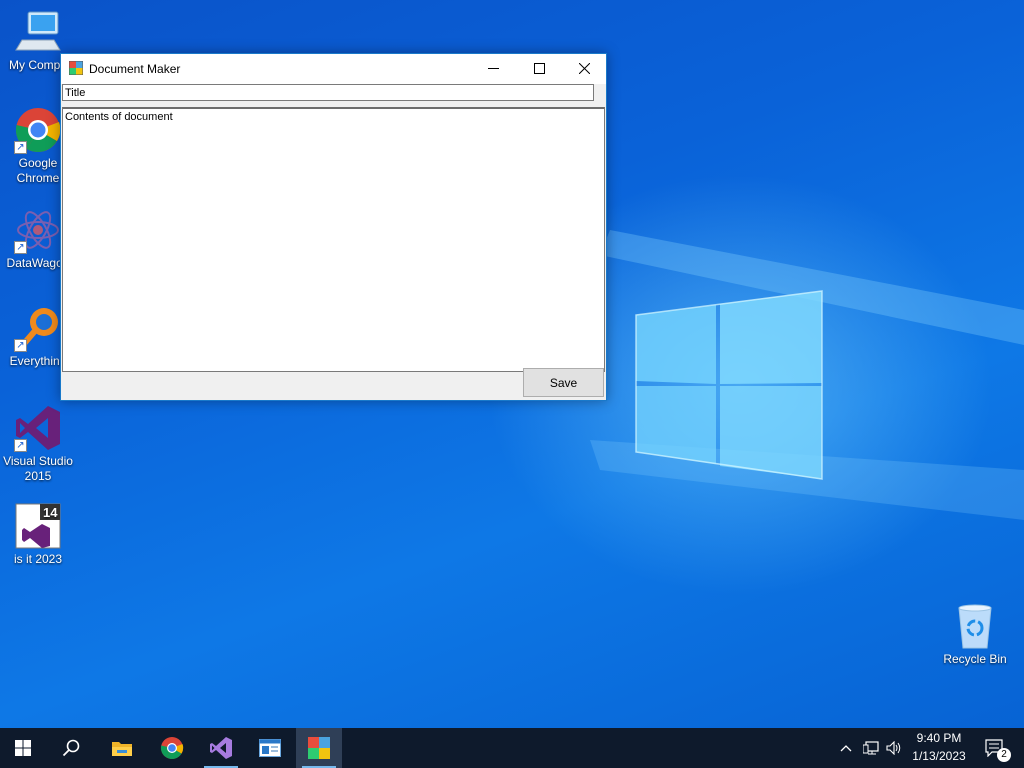 This screenshot has height=768, width=1024. I want to click on taskbar-chrome, so click(172, 748).